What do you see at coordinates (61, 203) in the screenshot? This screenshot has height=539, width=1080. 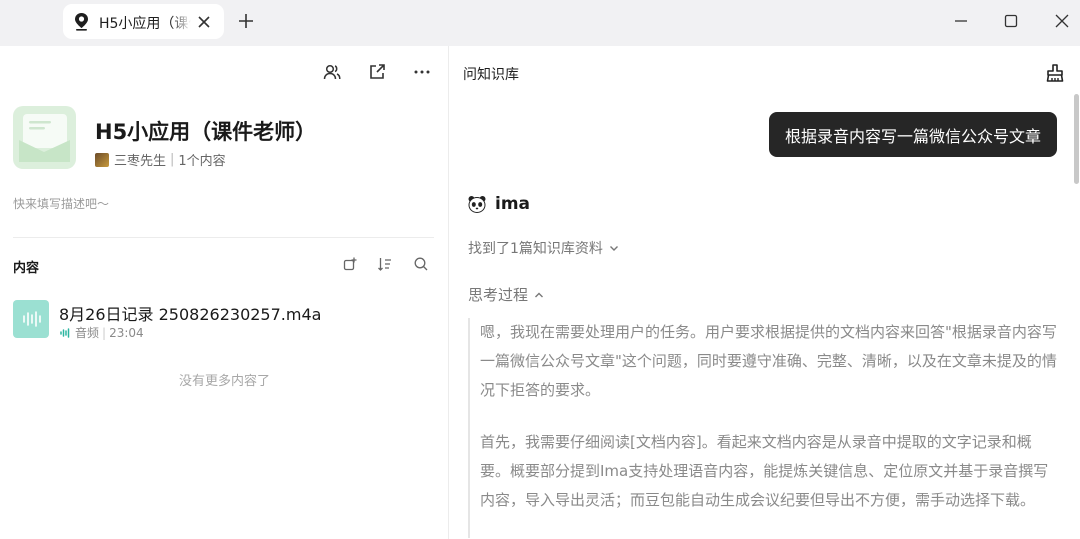 I see `description-field: 快来填写描述吧～` at bounding box center [61, 203].